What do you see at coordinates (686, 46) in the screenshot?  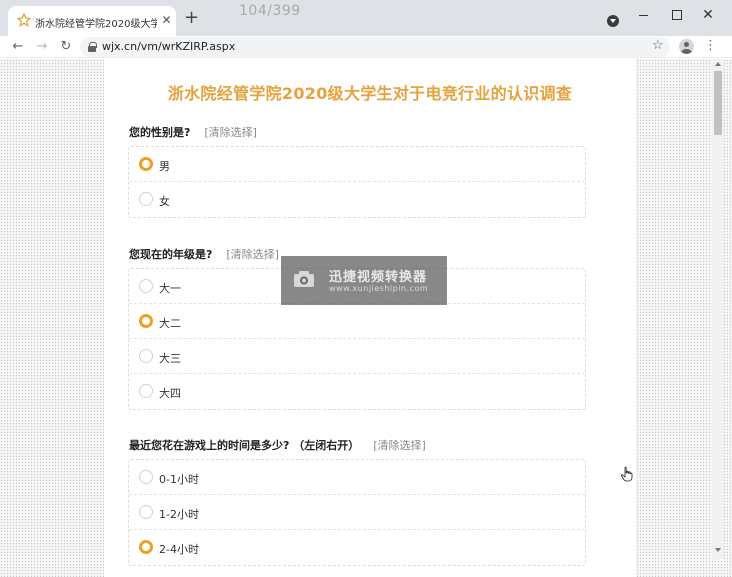 I see `profile-icon` at bounding box center [686, 46].